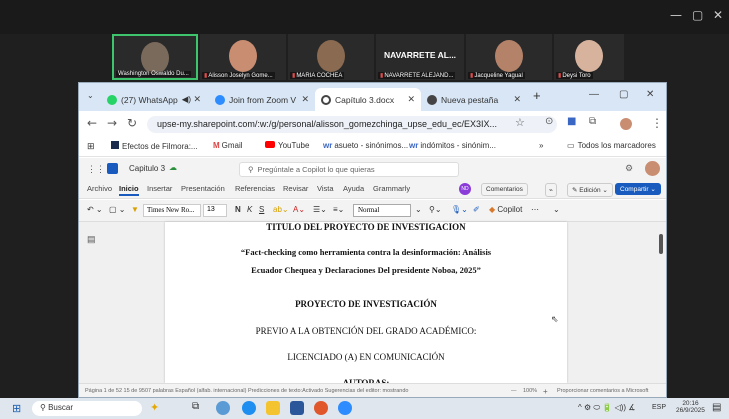 The width and height of the screenshot is (729, 419). Describe the element at coordinates (611, 145) in the screenshot. I see `bookmark-item: ▭ Todos los marcadores` at that location.